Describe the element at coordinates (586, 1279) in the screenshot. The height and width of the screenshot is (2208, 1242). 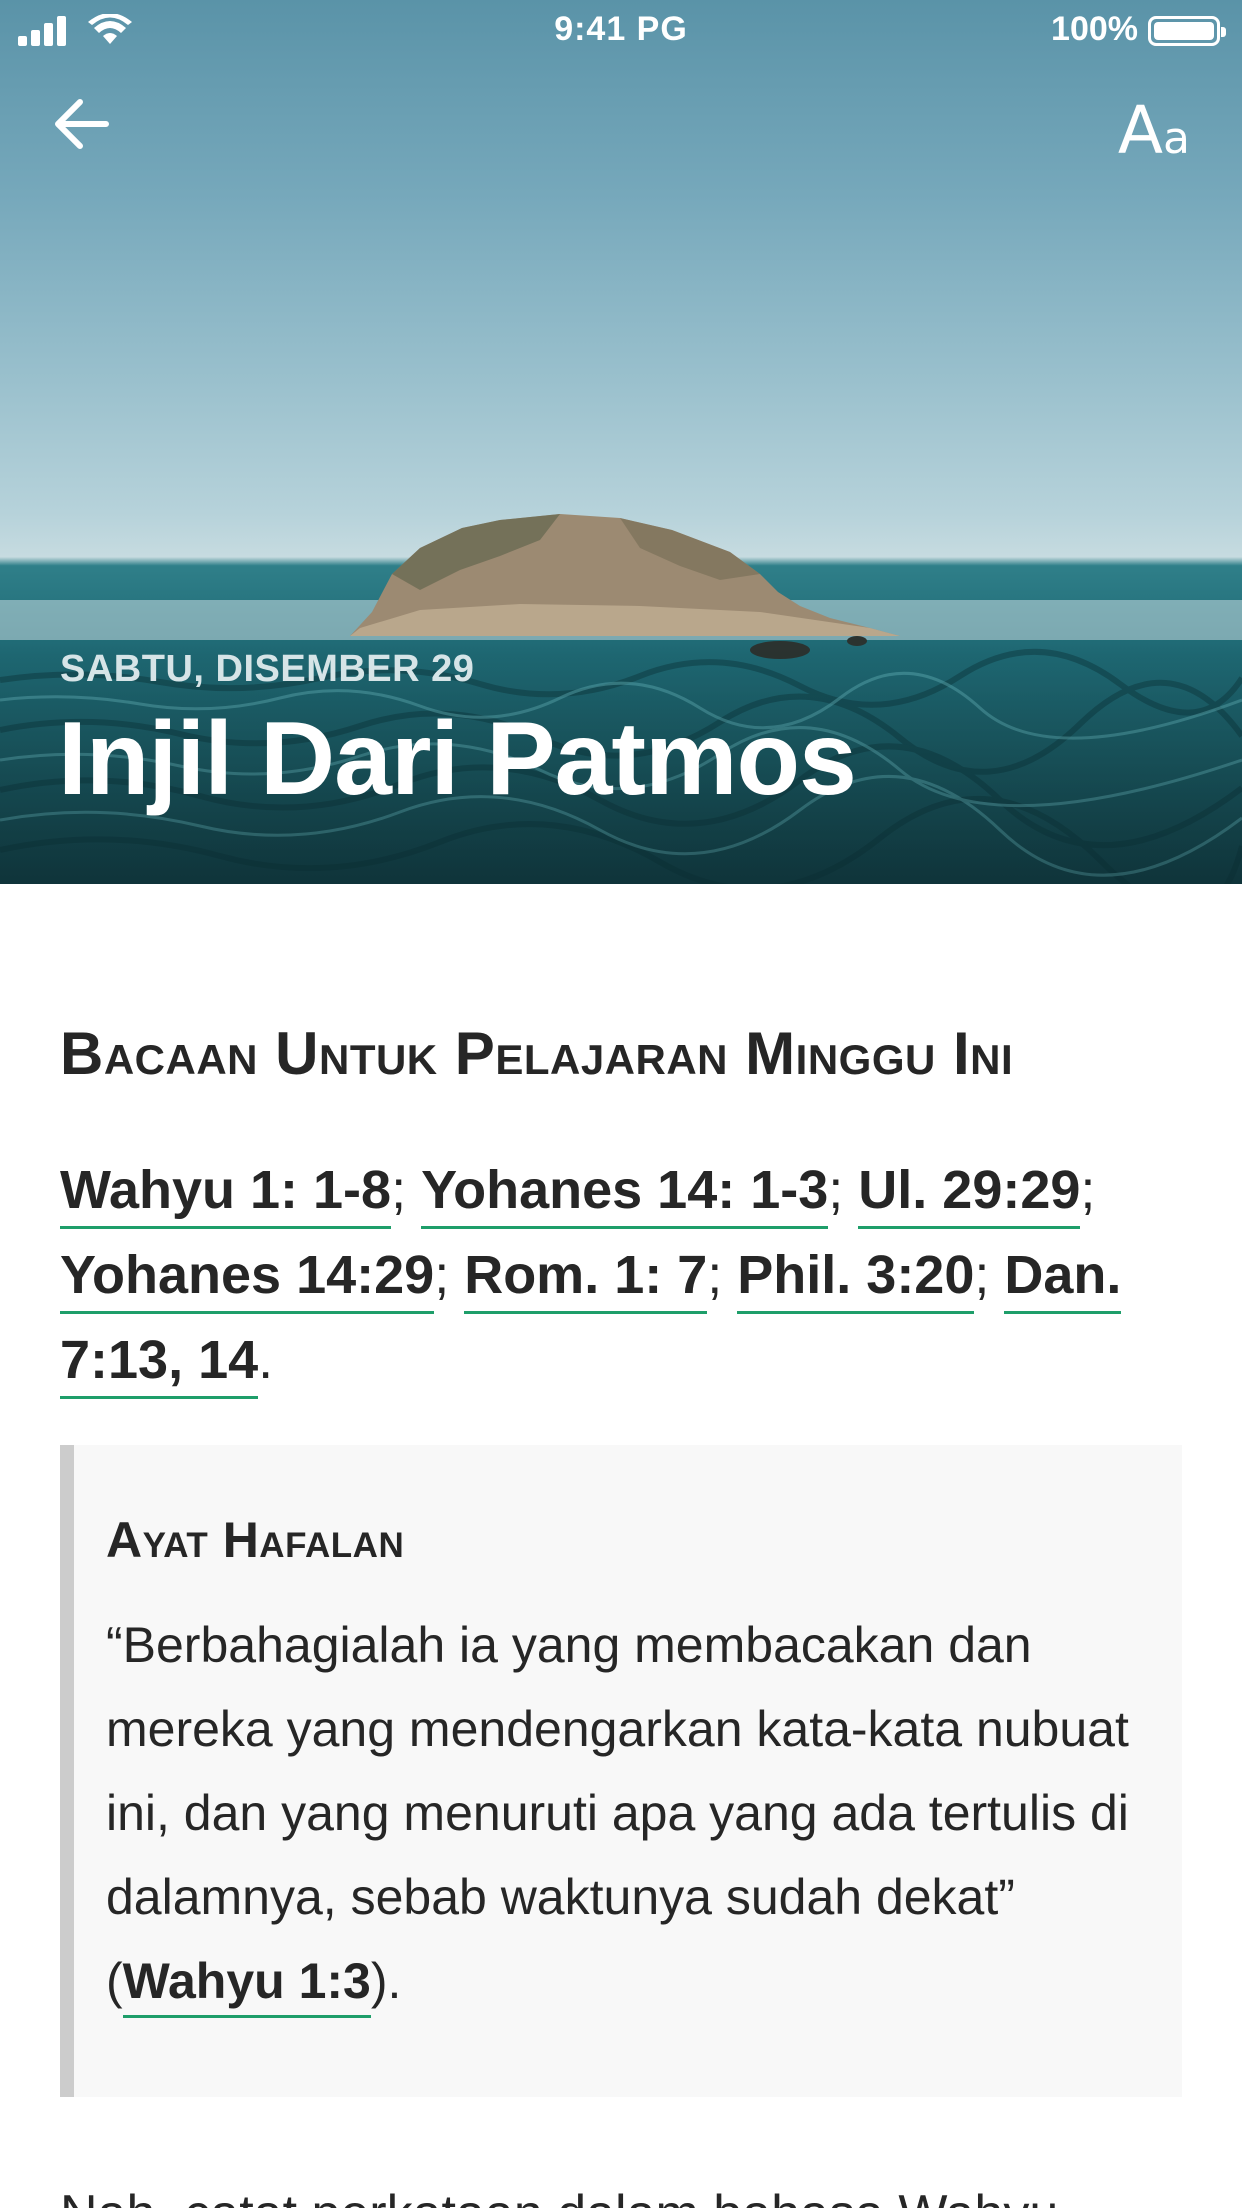
I see `bible-reference-link: Rom. 1: 7` at that location.